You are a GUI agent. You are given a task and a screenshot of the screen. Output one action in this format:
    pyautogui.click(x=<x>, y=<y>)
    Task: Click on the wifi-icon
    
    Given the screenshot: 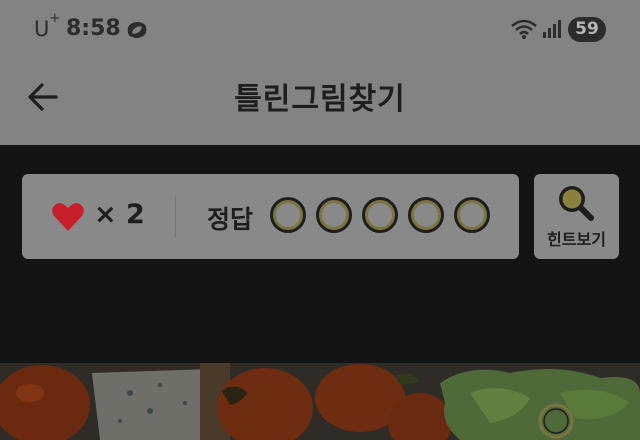 What is the action you would take?
    pyautogui.click(x=524, y=29)
    